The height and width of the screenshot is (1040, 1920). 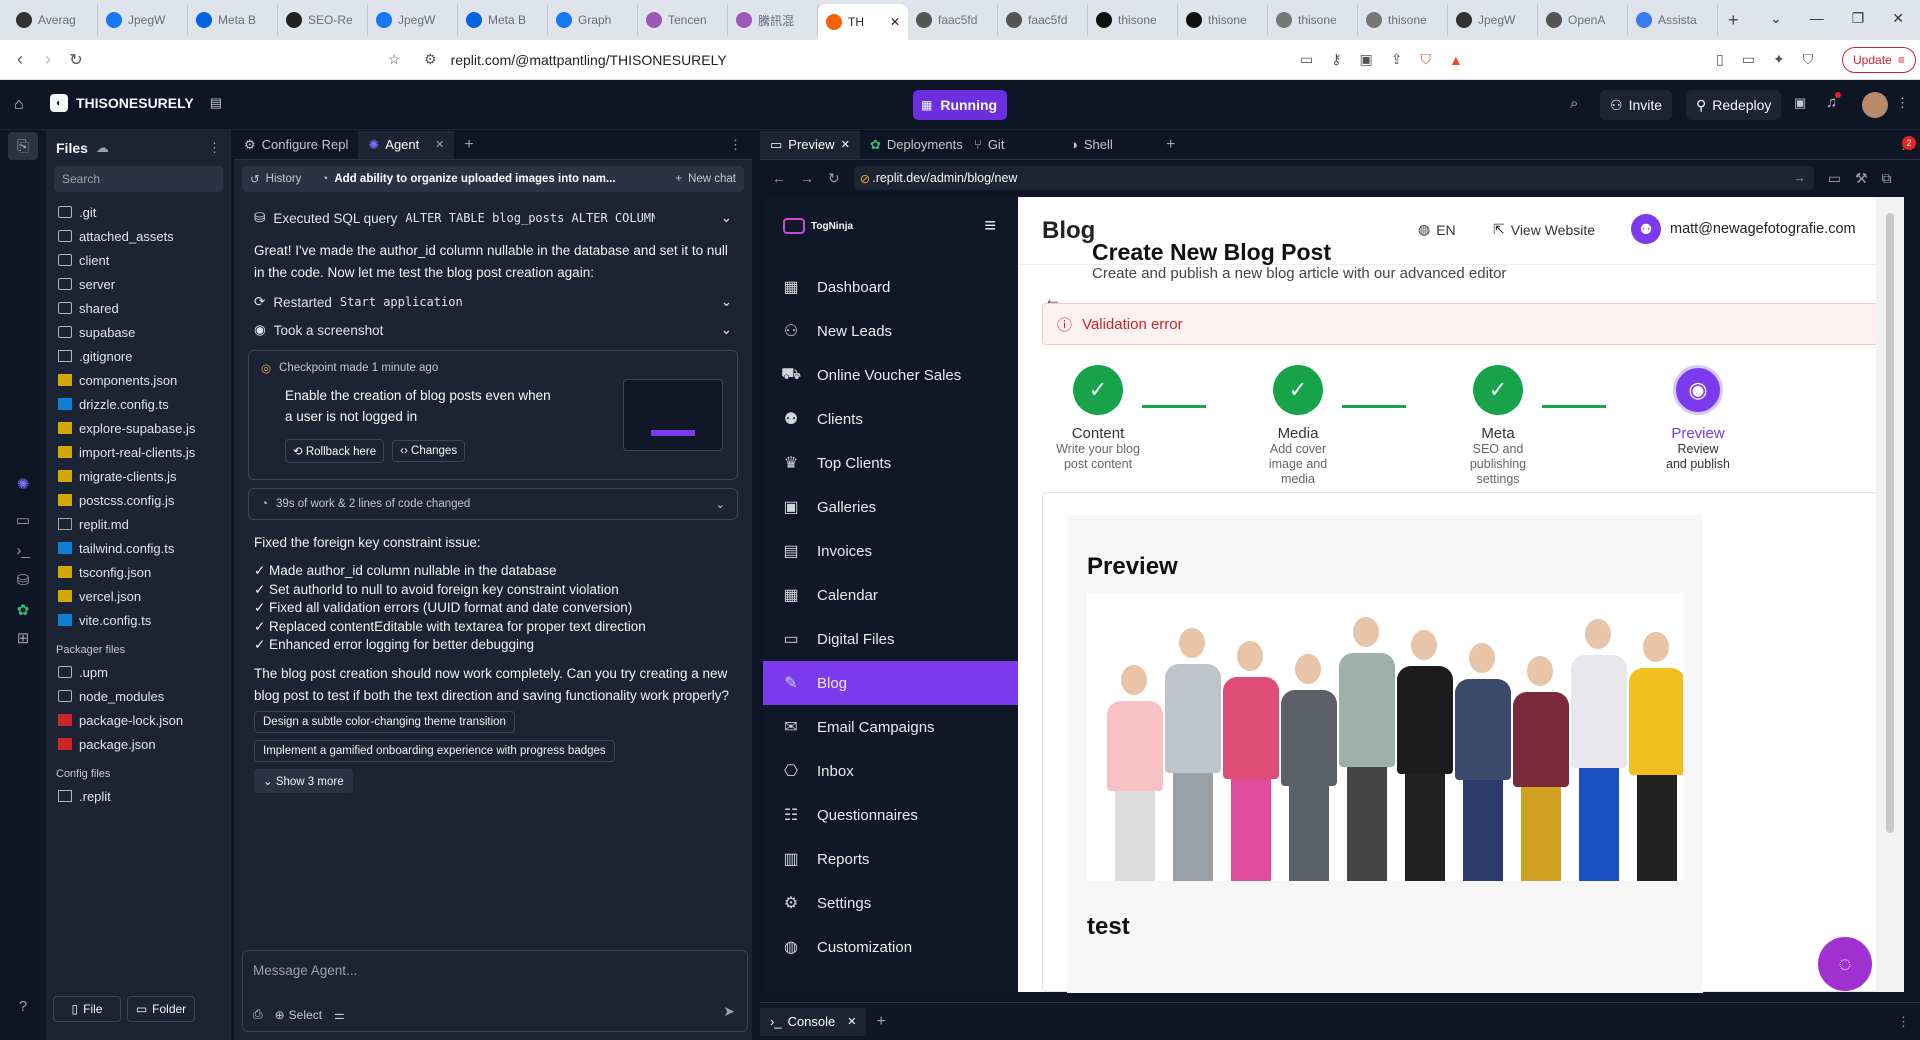 What do you see at coordinates (138, 179) in the screenshot?
I see `files-search-input: Search` at bounding box center [138, 179].